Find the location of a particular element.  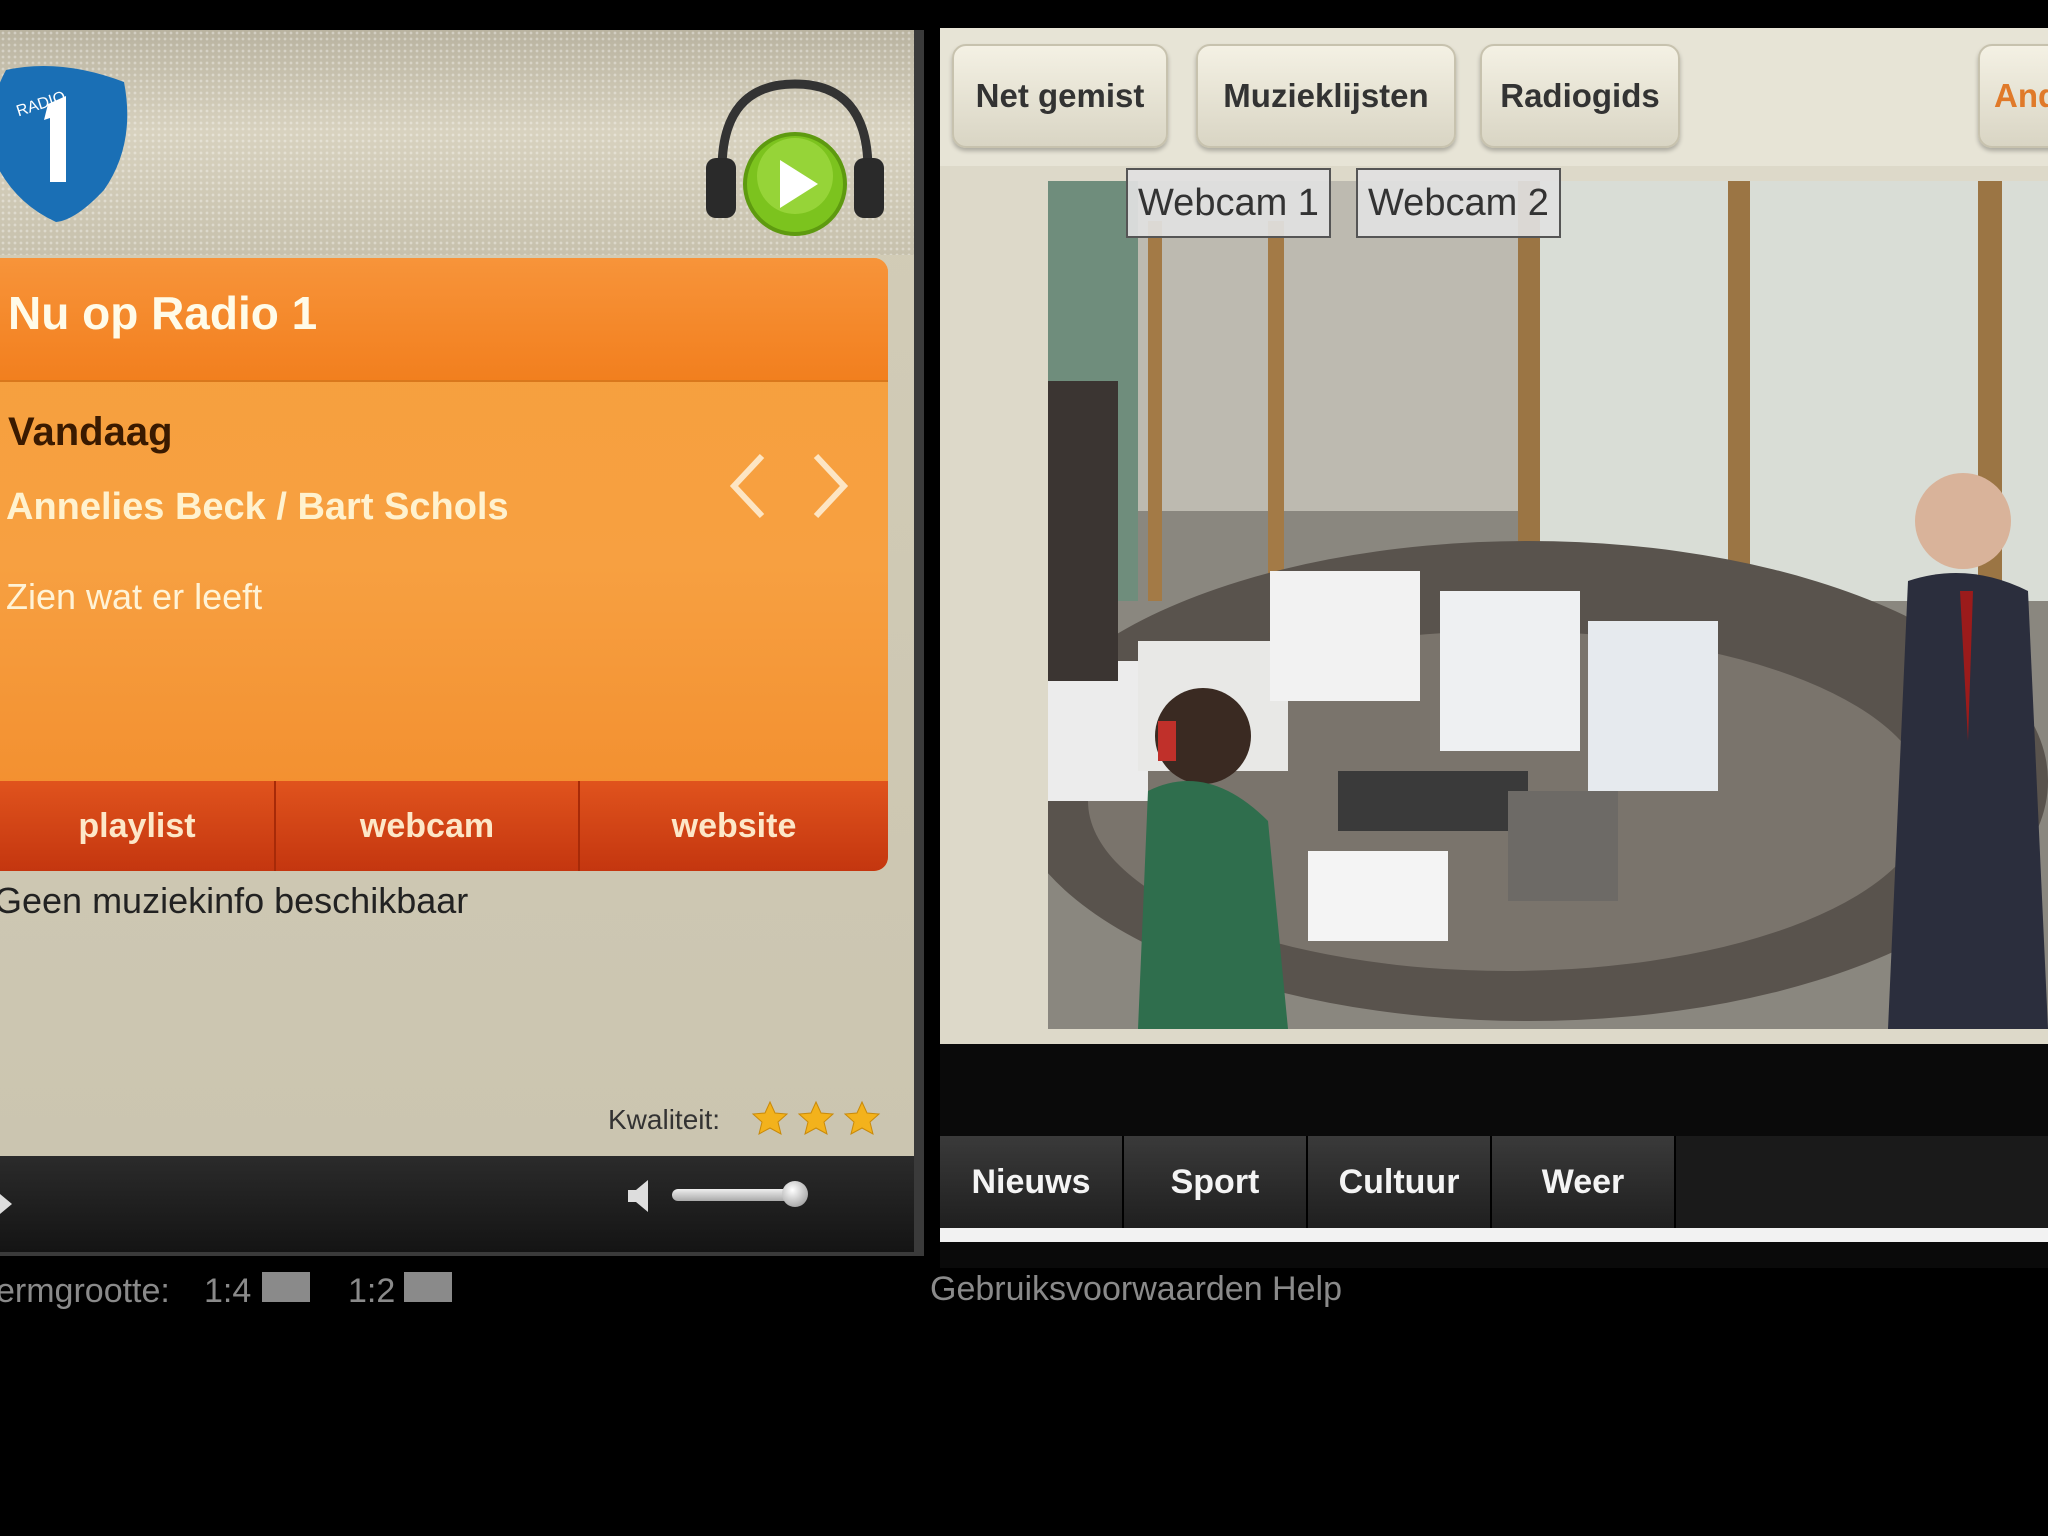

quality-stars-icon is located at coordinates (816, 1117).